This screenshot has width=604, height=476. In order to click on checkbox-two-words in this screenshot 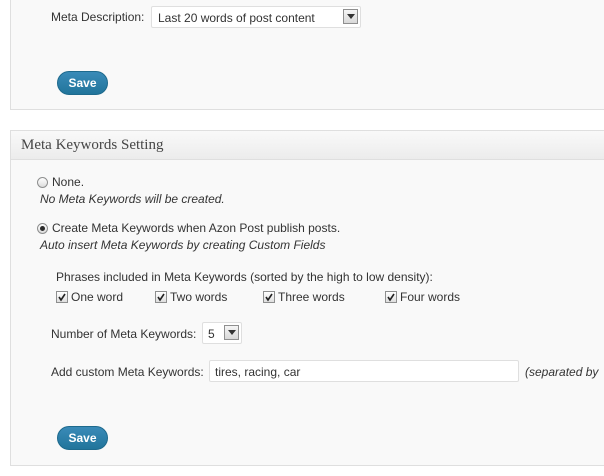, I will do `click(161, 297)`.